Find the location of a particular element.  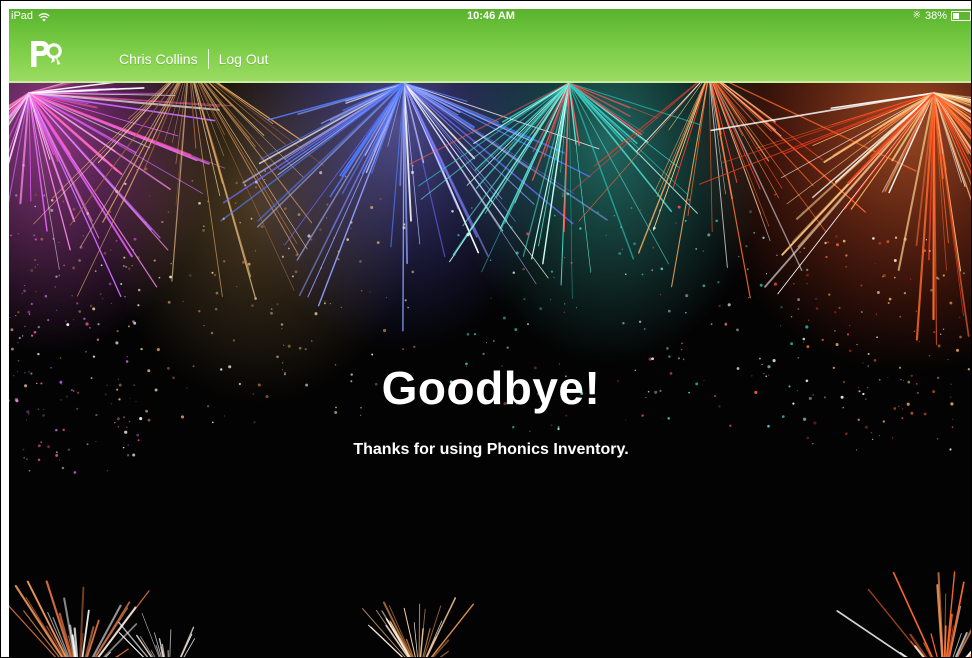

user-nav: Chris Collins Log Out is located at coordinates (193, 59).